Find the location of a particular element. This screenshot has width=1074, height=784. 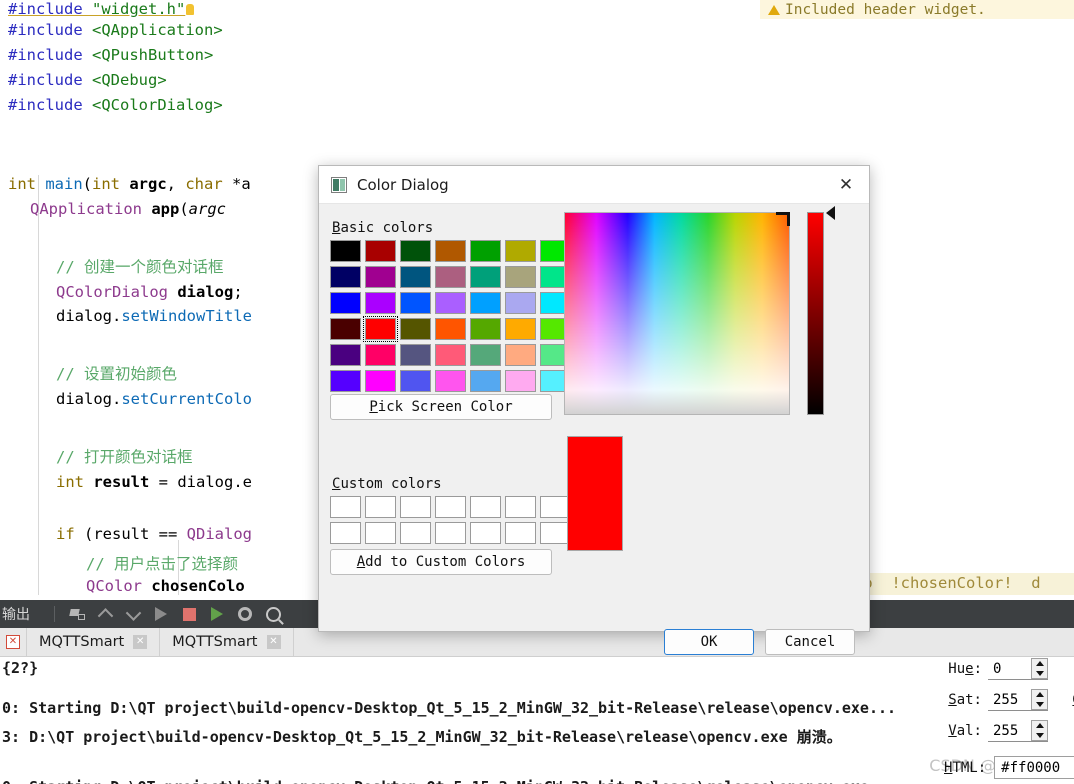

val-value: 255 is located at coordinates (1009, 730).